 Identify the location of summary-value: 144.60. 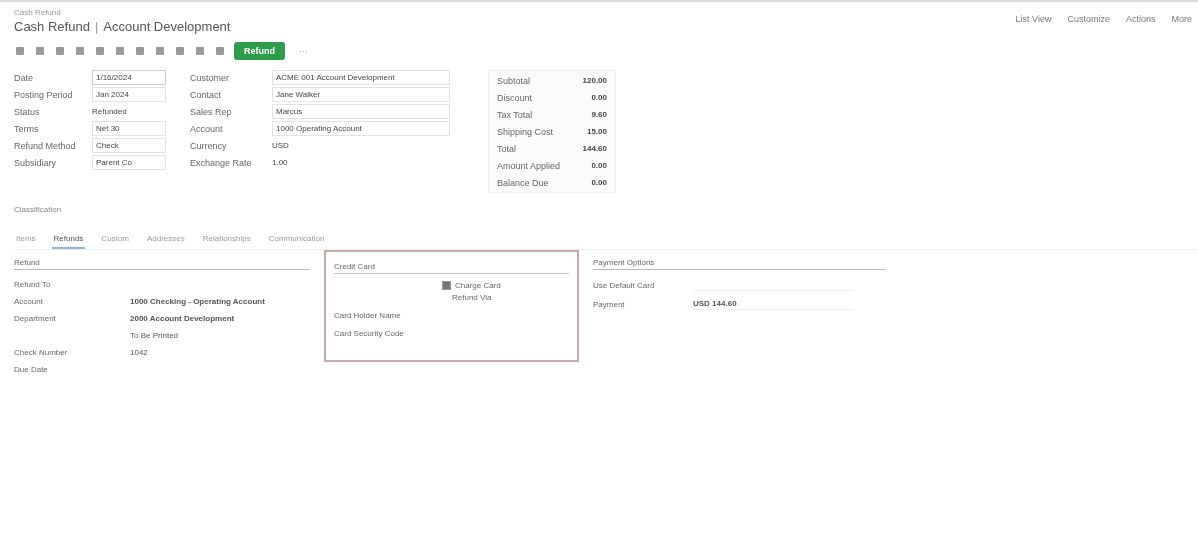
(594, 148).